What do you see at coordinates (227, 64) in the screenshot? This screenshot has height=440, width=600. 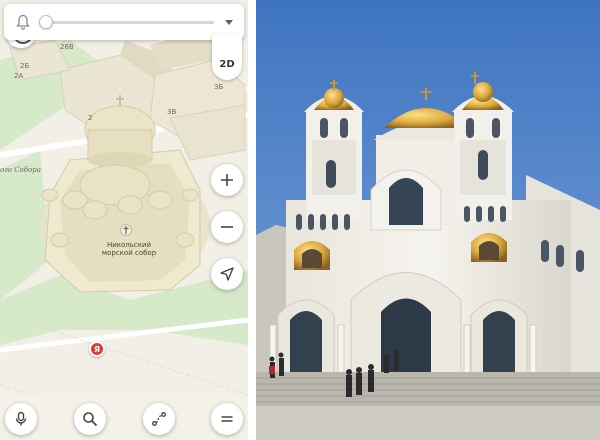 I see `view-mode-label: 2D` at bounding box center [227, 64].